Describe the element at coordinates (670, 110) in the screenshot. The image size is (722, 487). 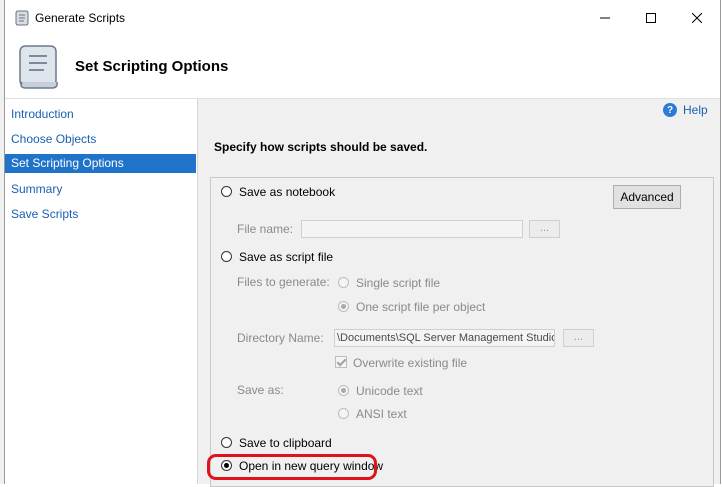
I see `help-icon: ?` at that location.